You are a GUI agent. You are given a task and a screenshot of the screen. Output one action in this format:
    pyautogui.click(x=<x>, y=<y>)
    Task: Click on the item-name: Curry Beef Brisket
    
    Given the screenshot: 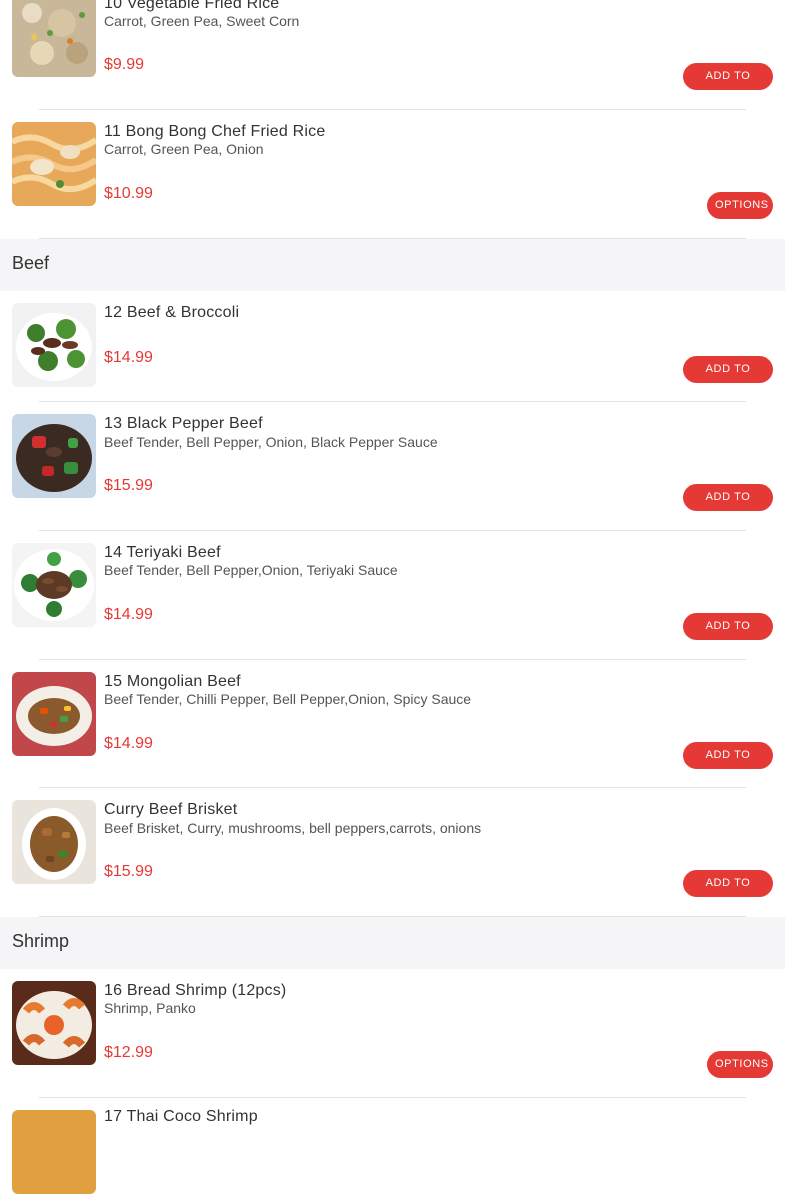 What is the action you would take?
    pyautogui.click(x=171, y=809)
    